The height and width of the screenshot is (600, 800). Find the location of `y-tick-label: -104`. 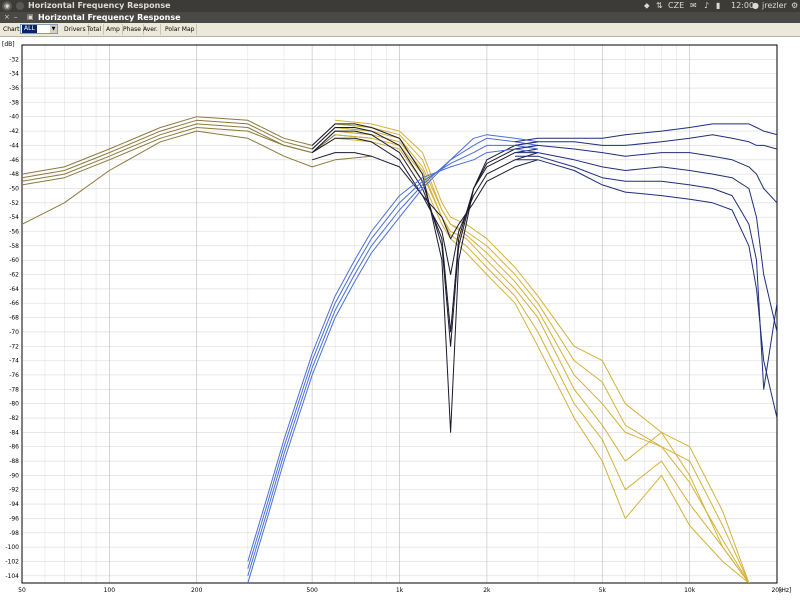

y-tick-label: -104 is located at coordinates (12, 576).